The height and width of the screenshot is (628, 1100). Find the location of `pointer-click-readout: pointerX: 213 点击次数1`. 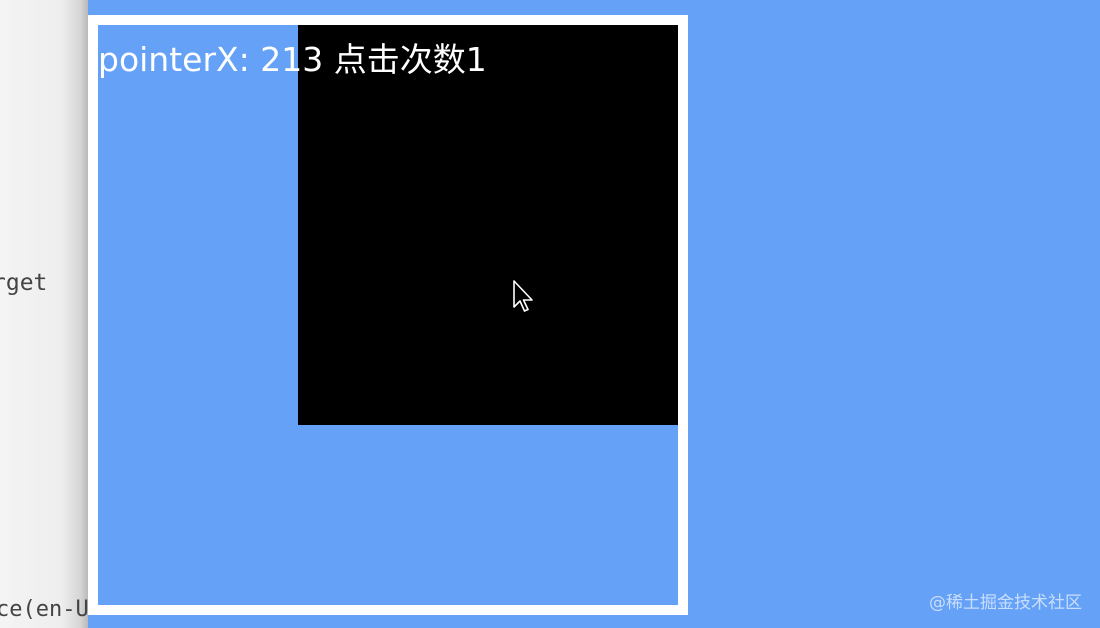

pointer-click-readout: pointerX: 213 点击次数1 is located at coordinates (292, 59).